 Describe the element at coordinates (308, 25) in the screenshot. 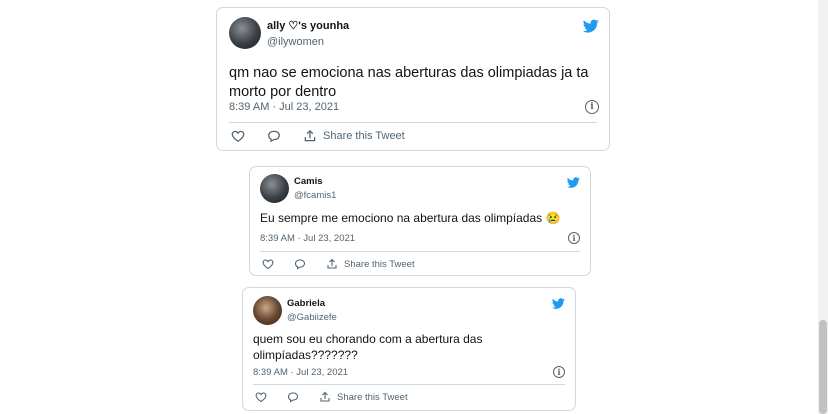

I see `display-name: ally ♡'s younha` at that location.